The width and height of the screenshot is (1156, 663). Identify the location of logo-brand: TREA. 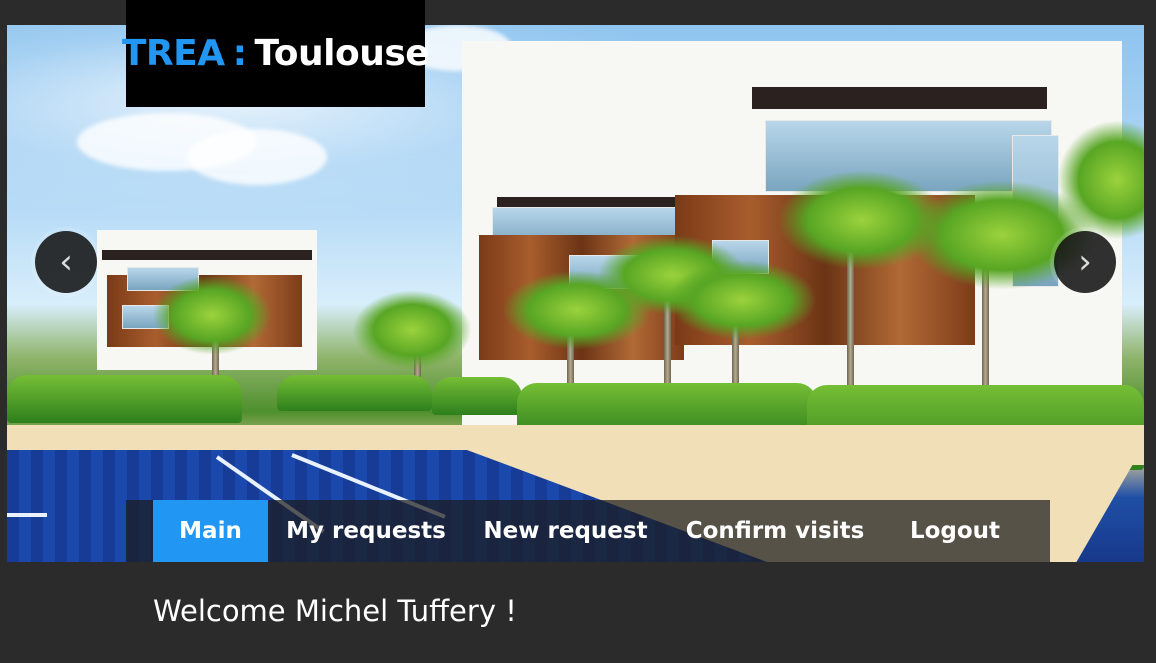
(173, 53).